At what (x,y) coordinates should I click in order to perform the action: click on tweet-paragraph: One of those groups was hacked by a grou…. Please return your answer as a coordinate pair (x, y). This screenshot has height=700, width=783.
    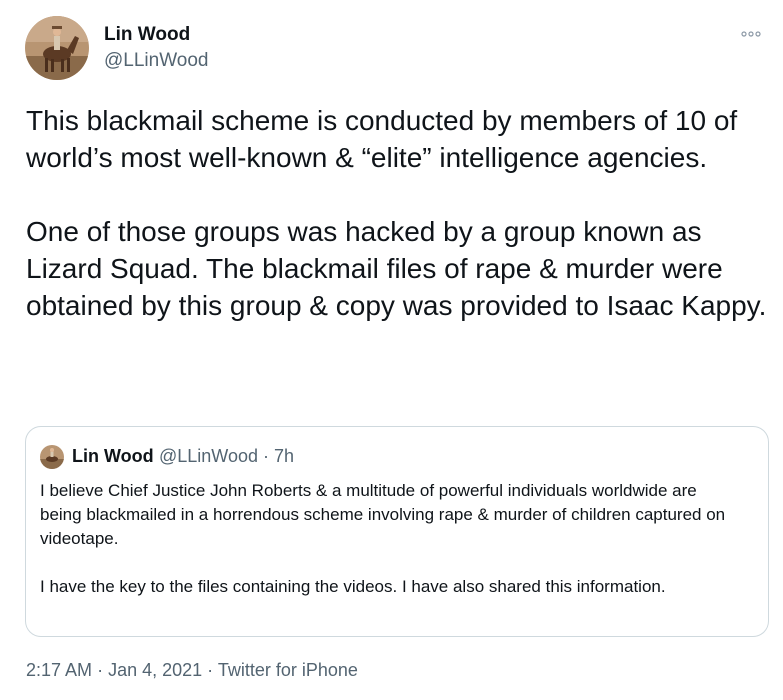
    Looking at the image, I should click on (396, 268).